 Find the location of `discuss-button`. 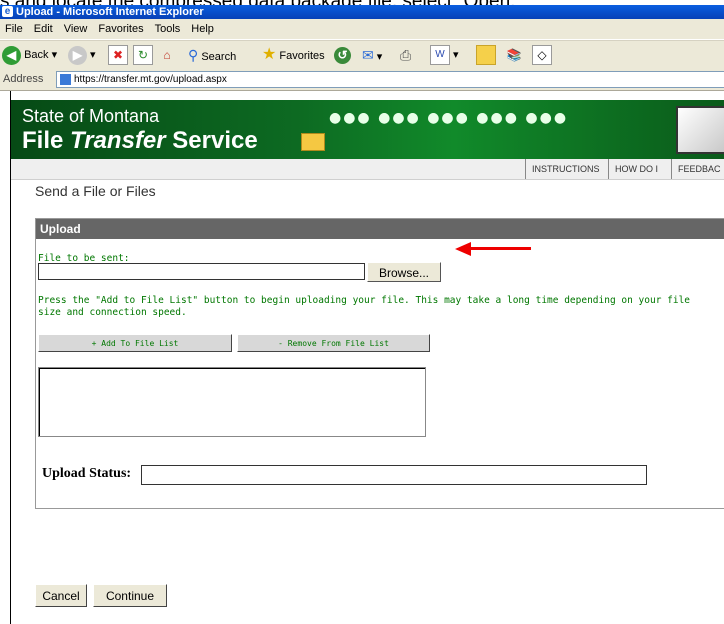

discuss-button is located at coordinates (486, 55).